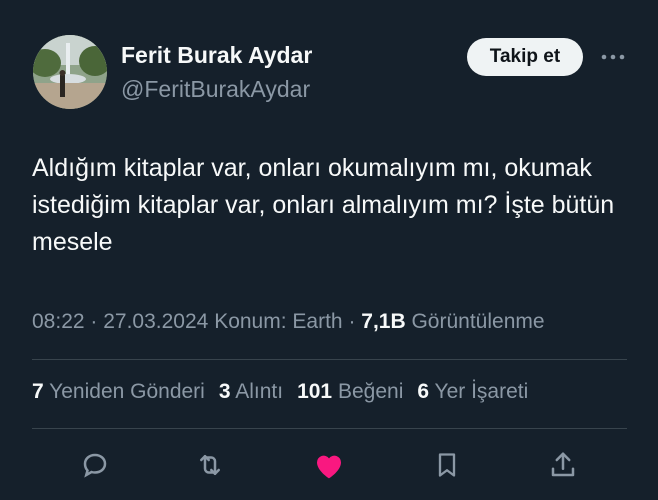 This screenshot has height=500, width=658. Describe the element at coordinates (613, 57) in the screenshot. I see `more-icon` at that location.